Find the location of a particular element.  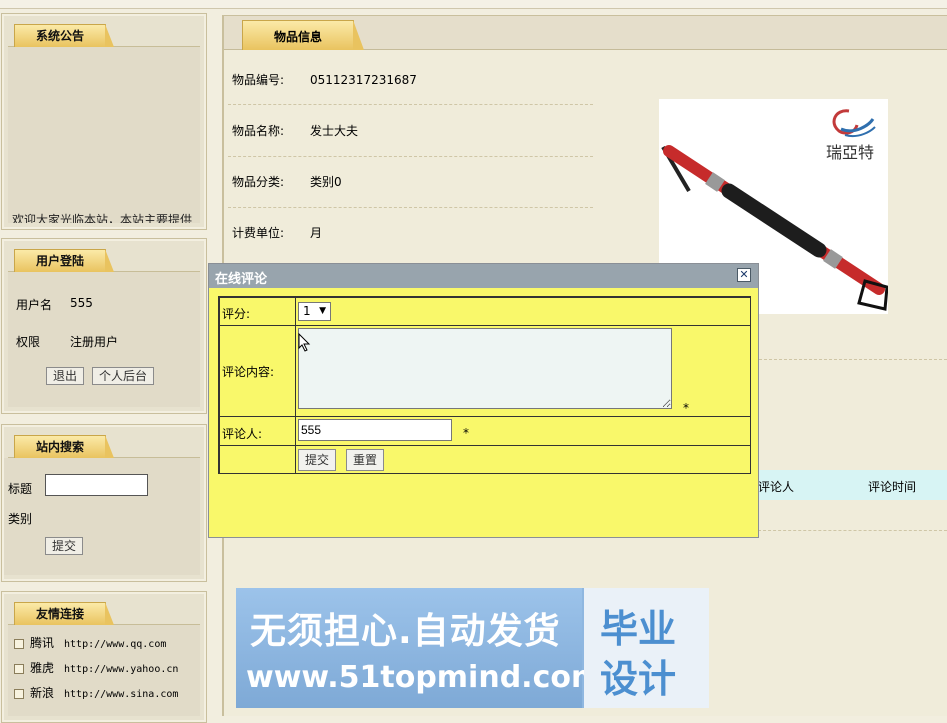

login-title: 用户登陆 is located at coordinates (64, 260).